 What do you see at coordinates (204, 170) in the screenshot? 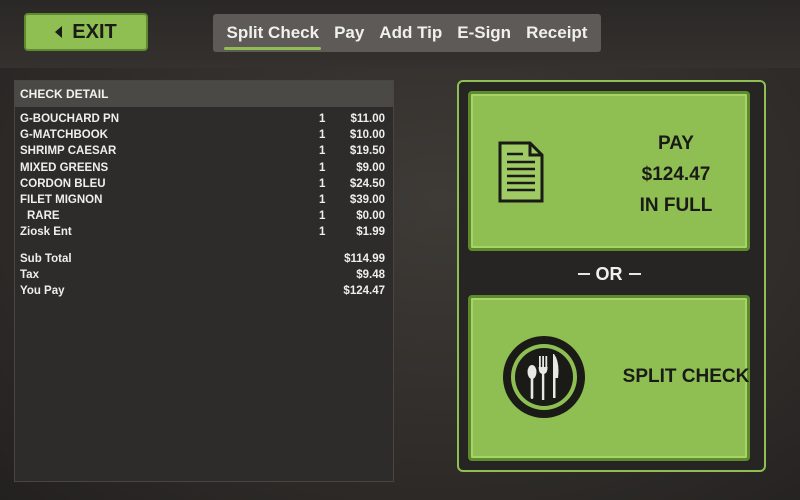
I see `list-item: MIXED GREENS 1 $9.00` at bounding box center [204, 170].